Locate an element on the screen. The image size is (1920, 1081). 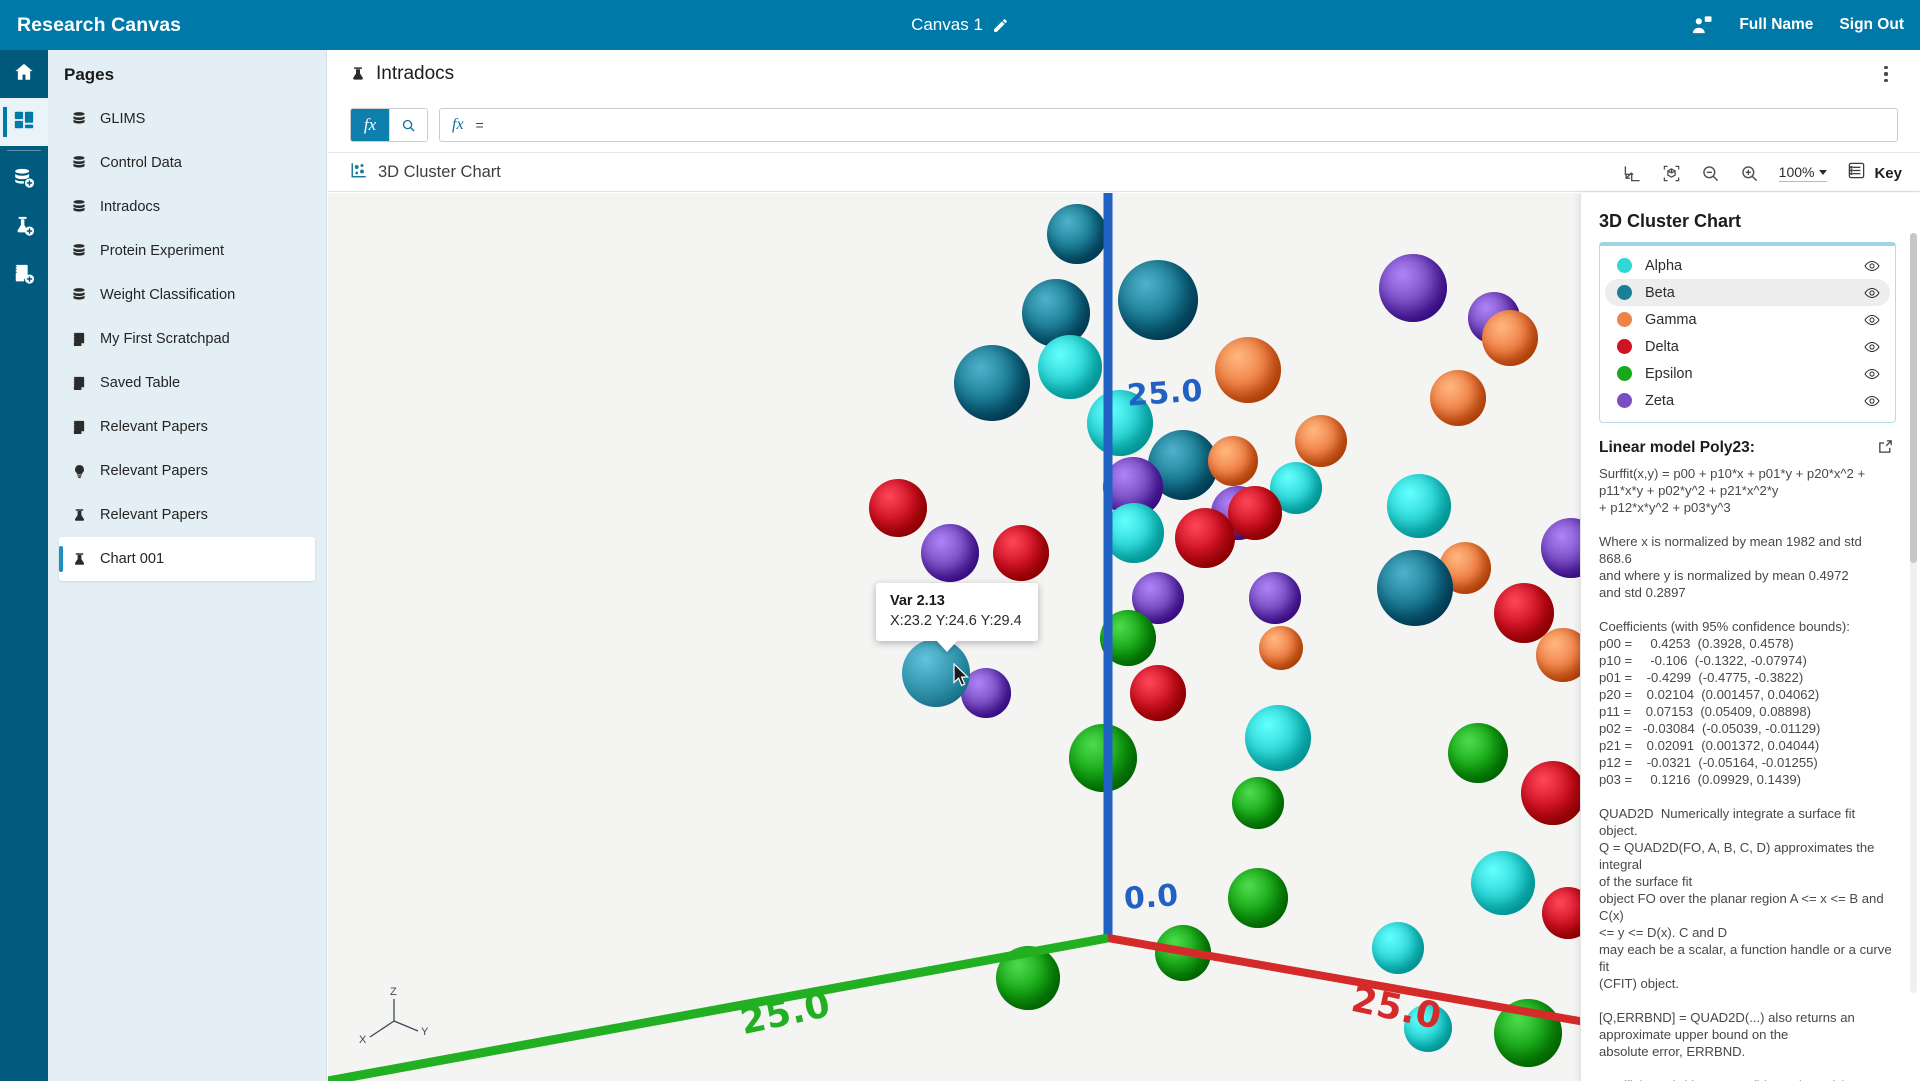
zoom-in-icon is located at coordinates (1749, 173).